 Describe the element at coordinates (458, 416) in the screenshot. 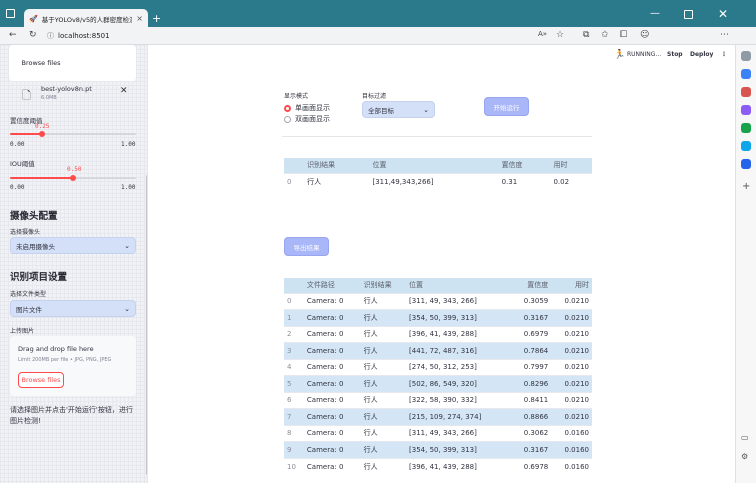

I see `table-cell: [215, 109, 274, 374]` at that location.